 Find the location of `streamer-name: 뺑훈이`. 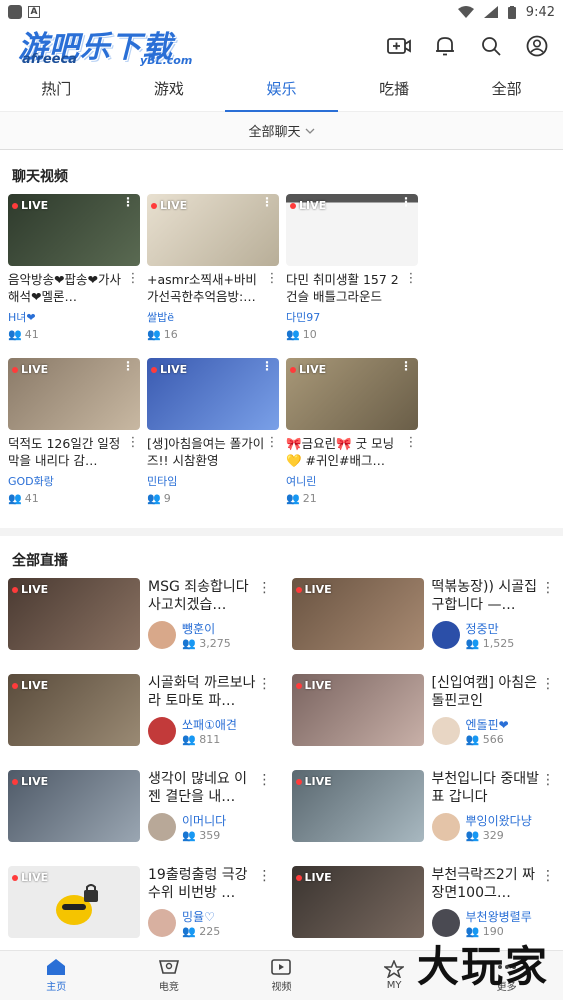

streamer-name: 뺑훈이 is located at coordinates (206, 628).